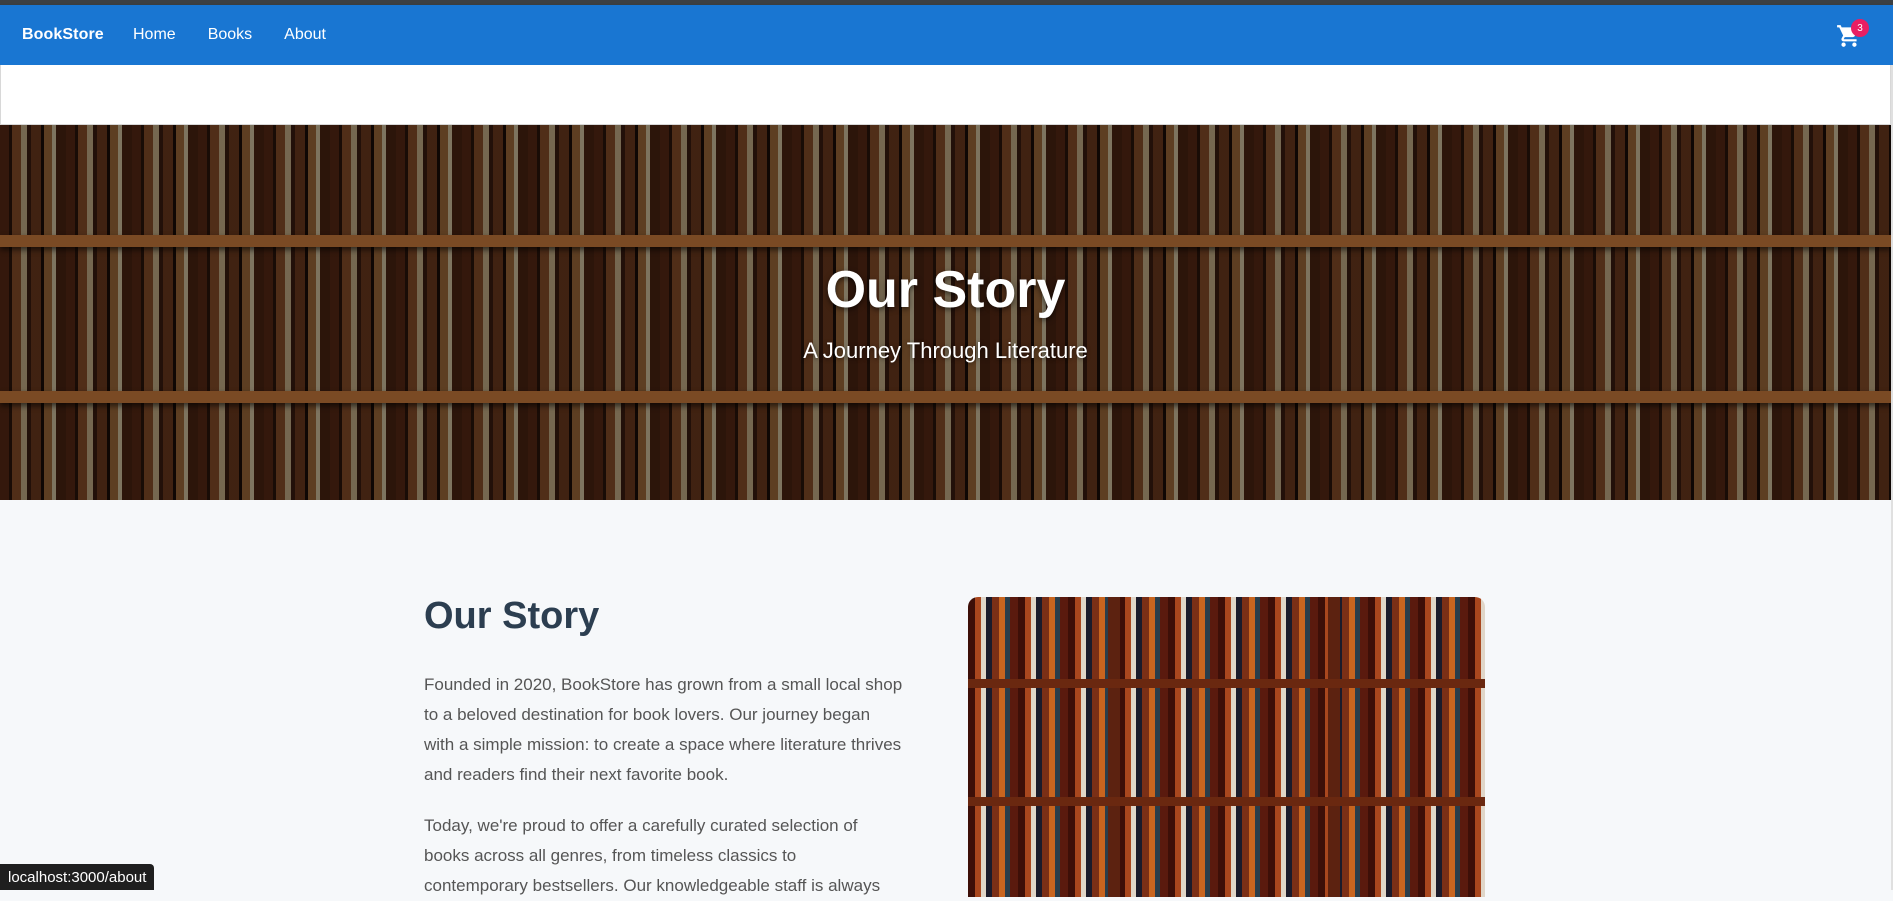  I want to click on nav-link-books: Books, so click(230, 35).